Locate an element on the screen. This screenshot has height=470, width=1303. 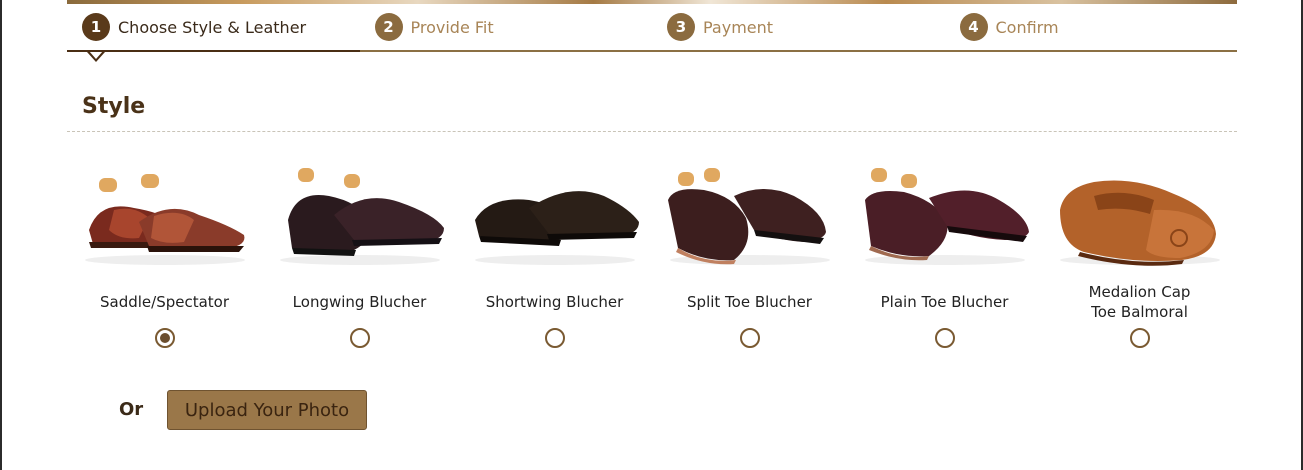
step-number: 4 is located at coordinates (973, 27).